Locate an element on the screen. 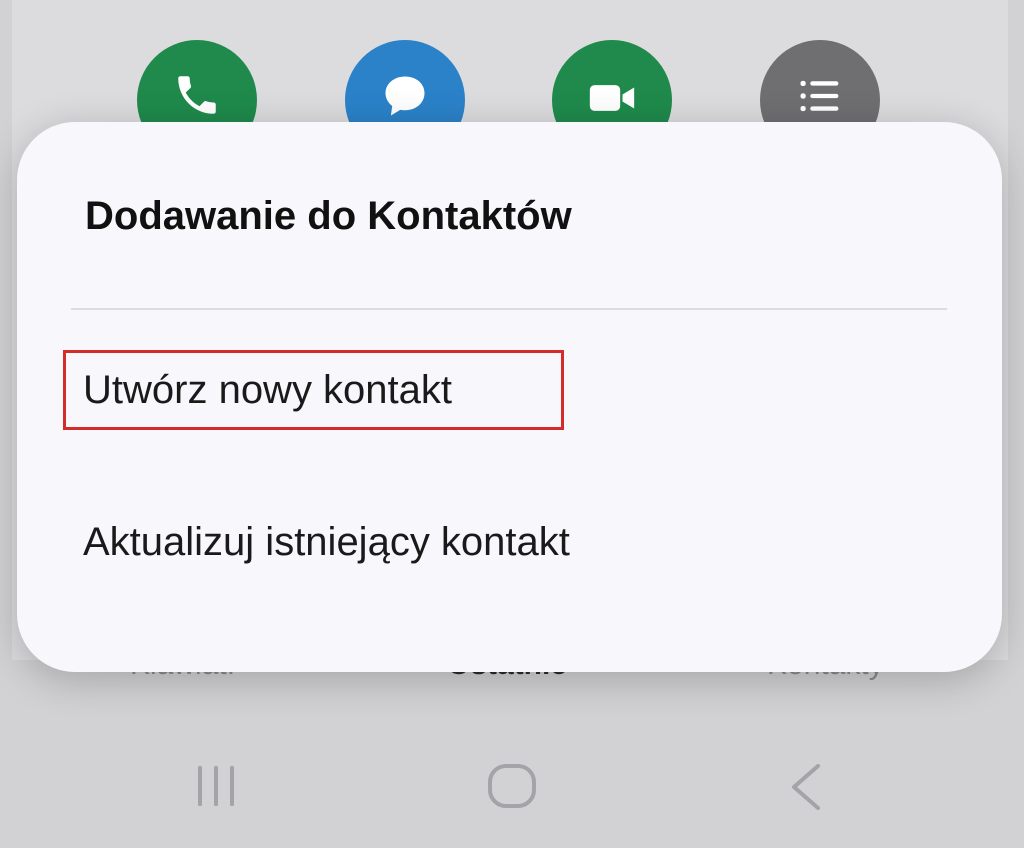 This screenshot has height=848, width=1024. message-icon is located at coordinates (405, 96).